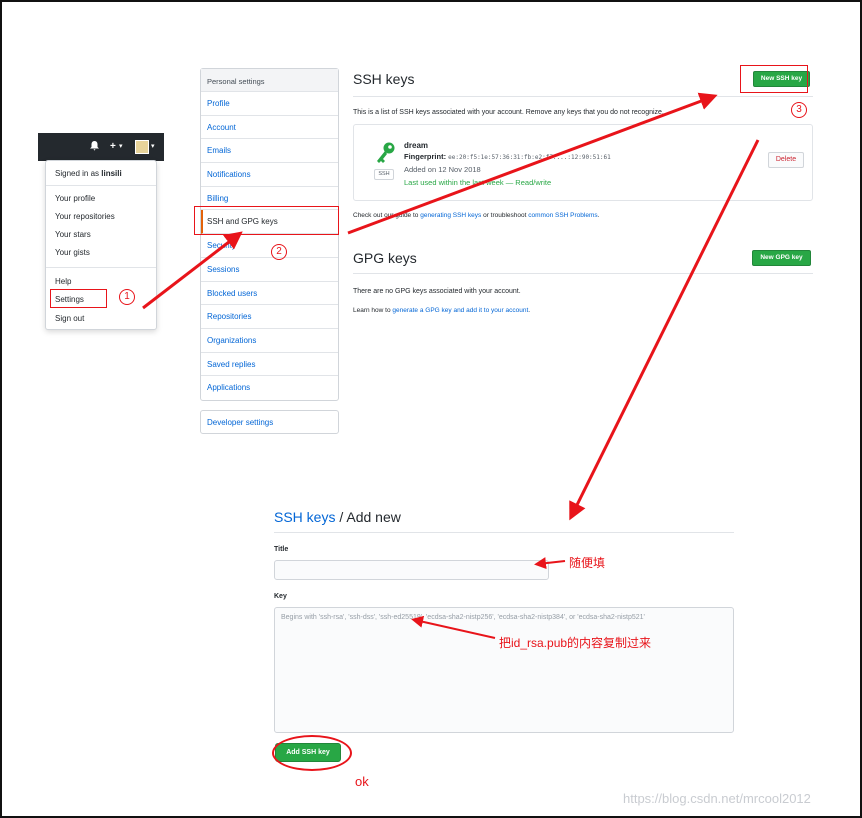  Describe the element at coordinates (550, 563) in the screenshot. I see `arrow-title-note` at that location.